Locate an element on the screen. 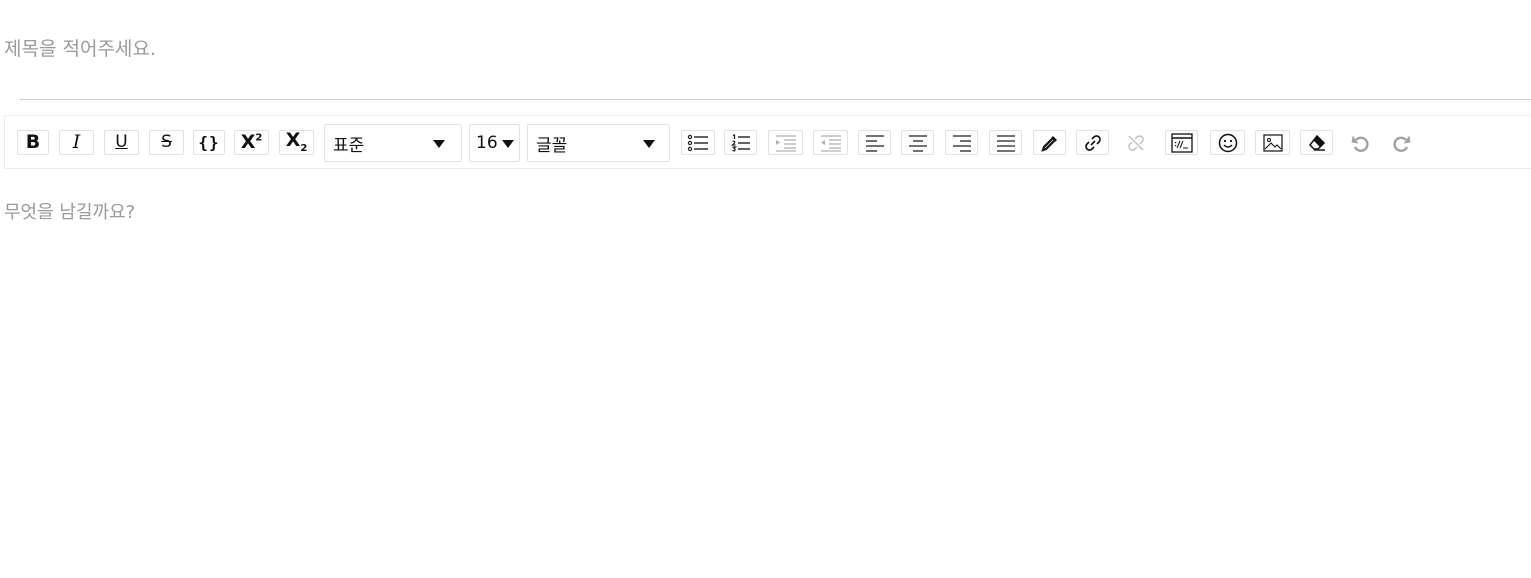  insert-image-button is located at coordinates (1272, 142).